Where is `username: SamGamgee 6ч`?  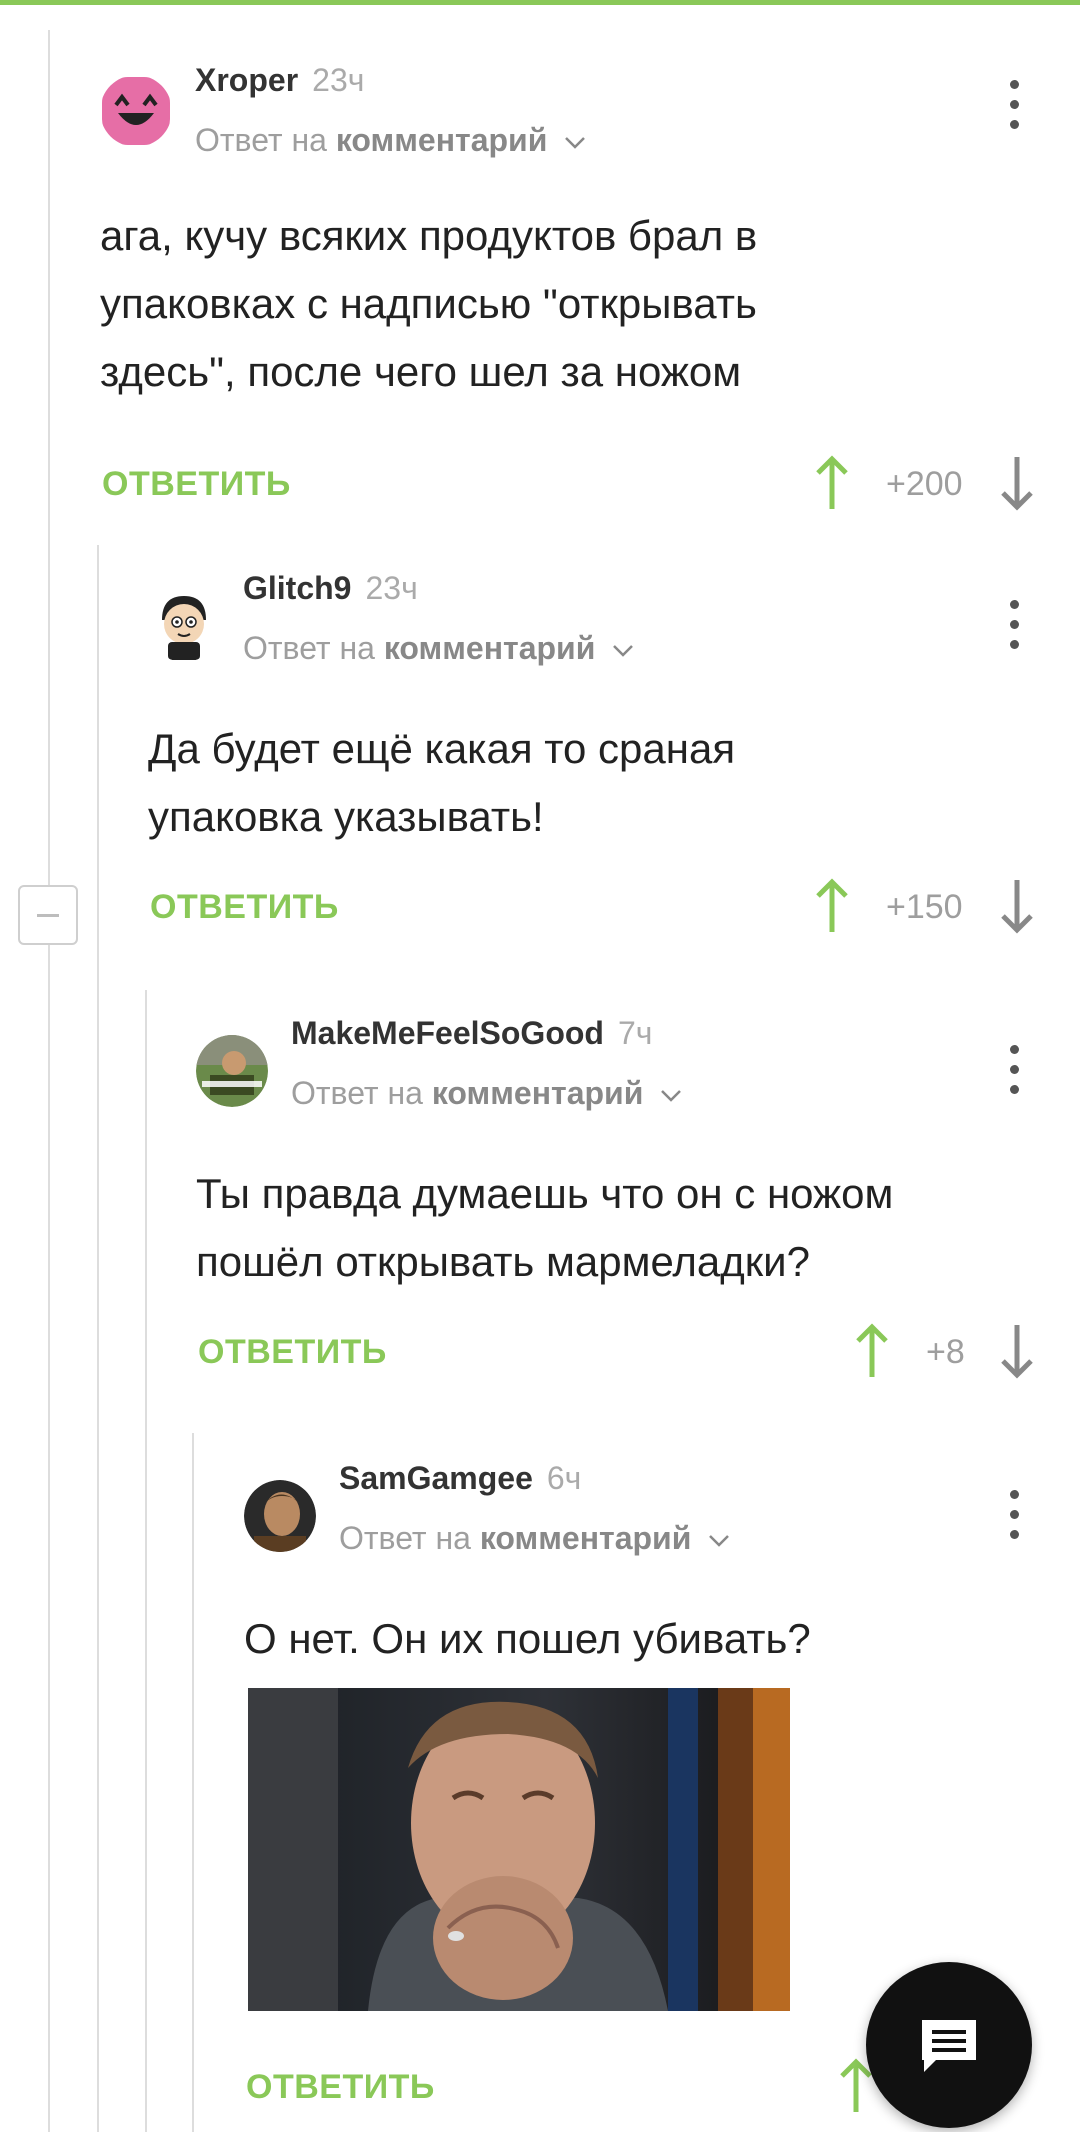
username: SamGamgee 6ч is located at coordinates (460, 1478).